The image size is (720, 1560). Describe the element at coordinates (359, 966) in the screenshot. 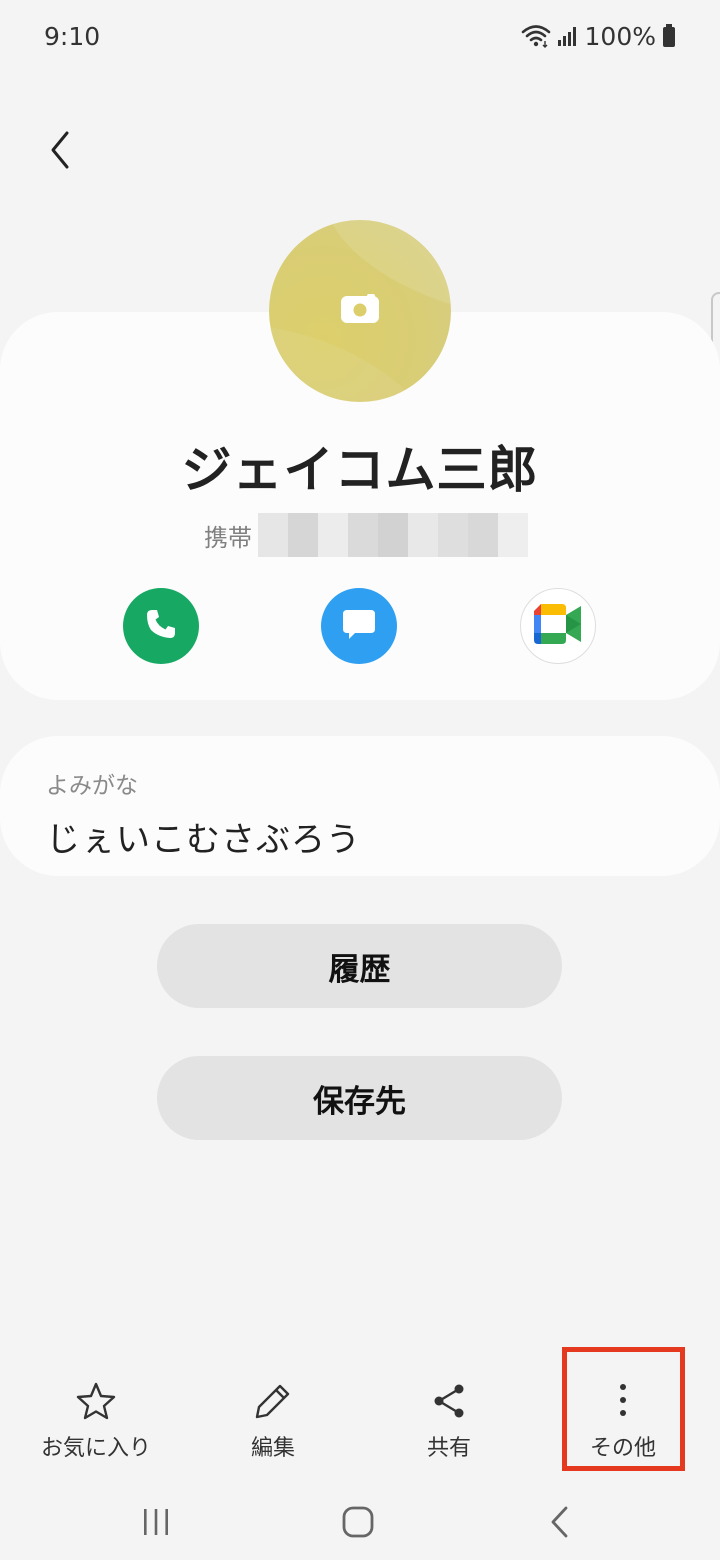

I see `history-button: 履歴` at that location.